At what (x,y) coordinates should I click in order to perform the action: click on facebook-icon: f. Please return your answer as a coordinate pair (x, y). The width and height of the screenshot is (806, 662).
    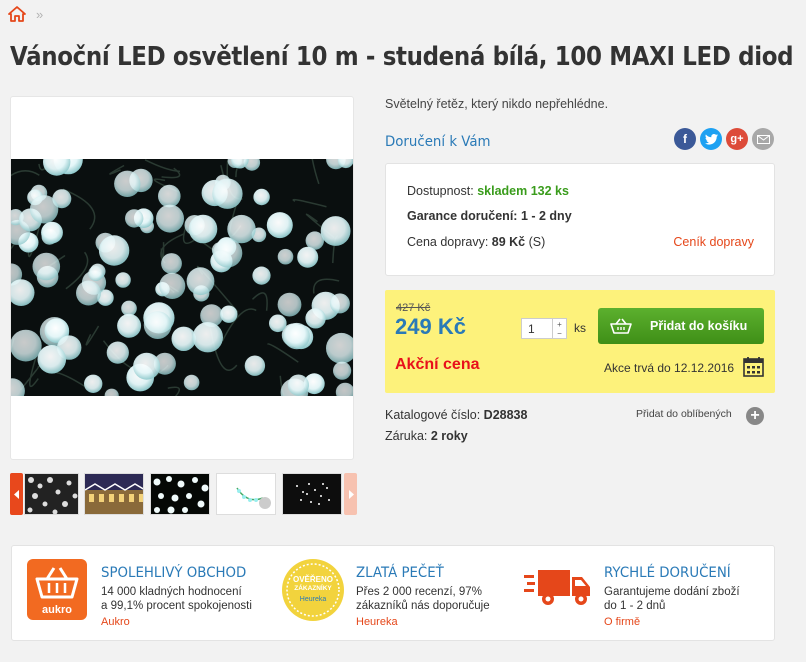
    Looking at the image, I should click on (685, 139).